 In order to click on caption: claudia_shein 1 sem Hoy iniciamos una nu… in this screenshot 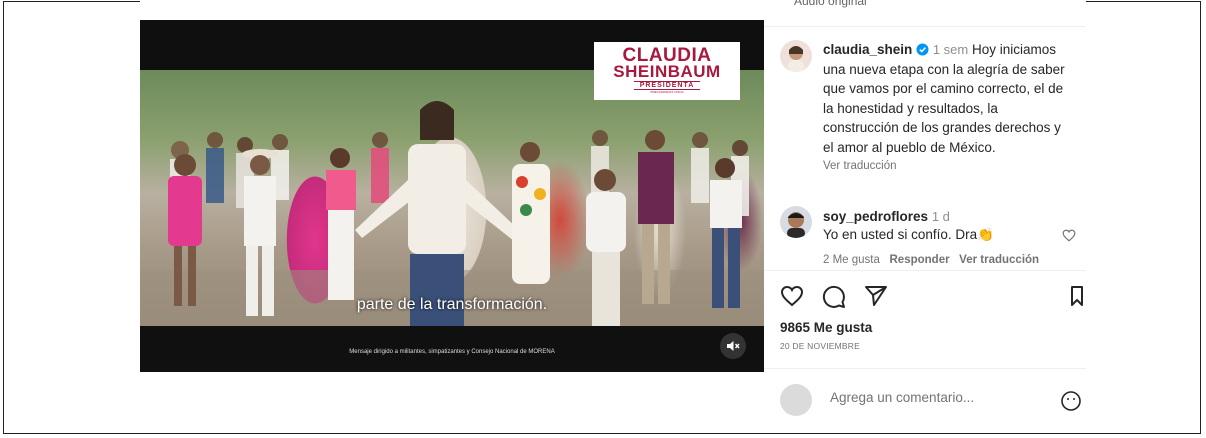, I will do `click(948, 108)`.